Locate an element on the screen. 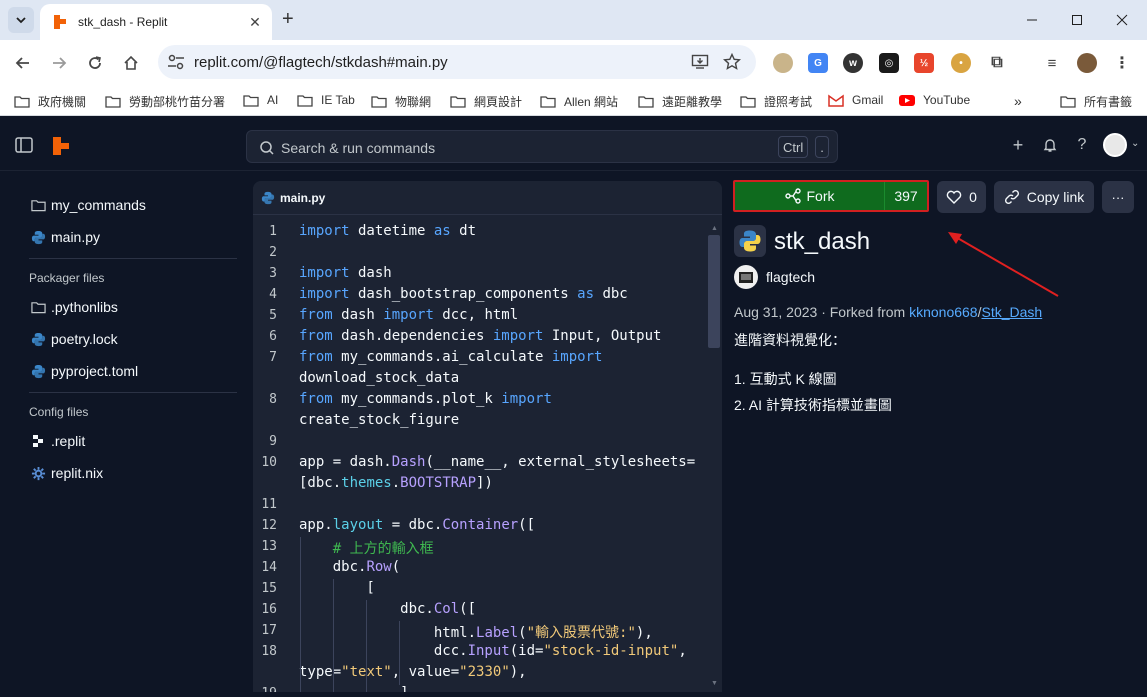  file-item-main-py: main.py is located at coordinates (65, 237).